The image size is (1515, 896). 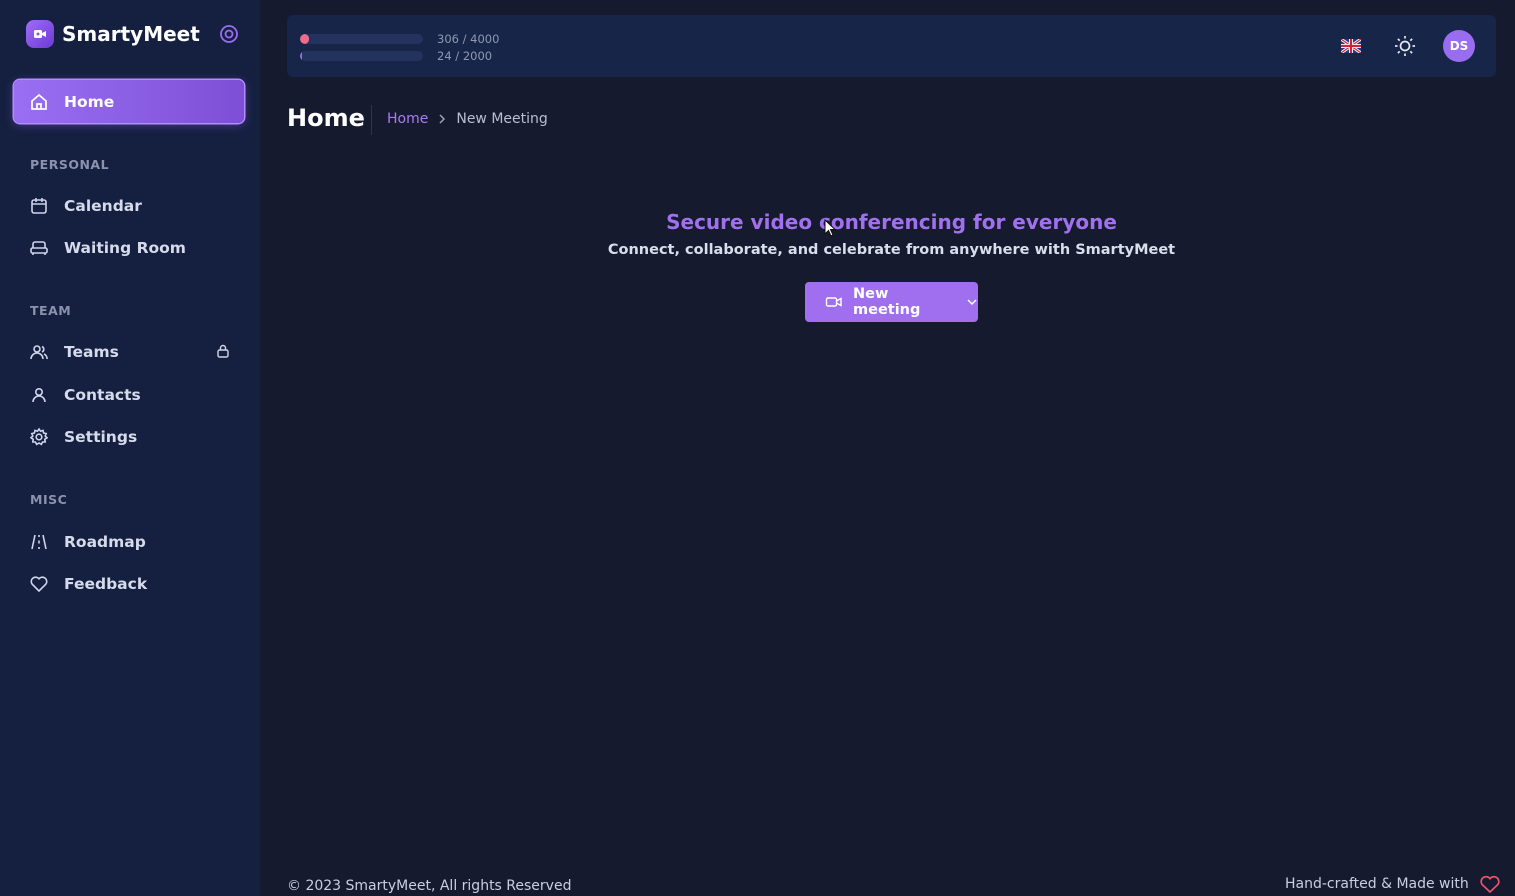 I want to click on sidebar-item-label: Home, so click(x=89, y=101).